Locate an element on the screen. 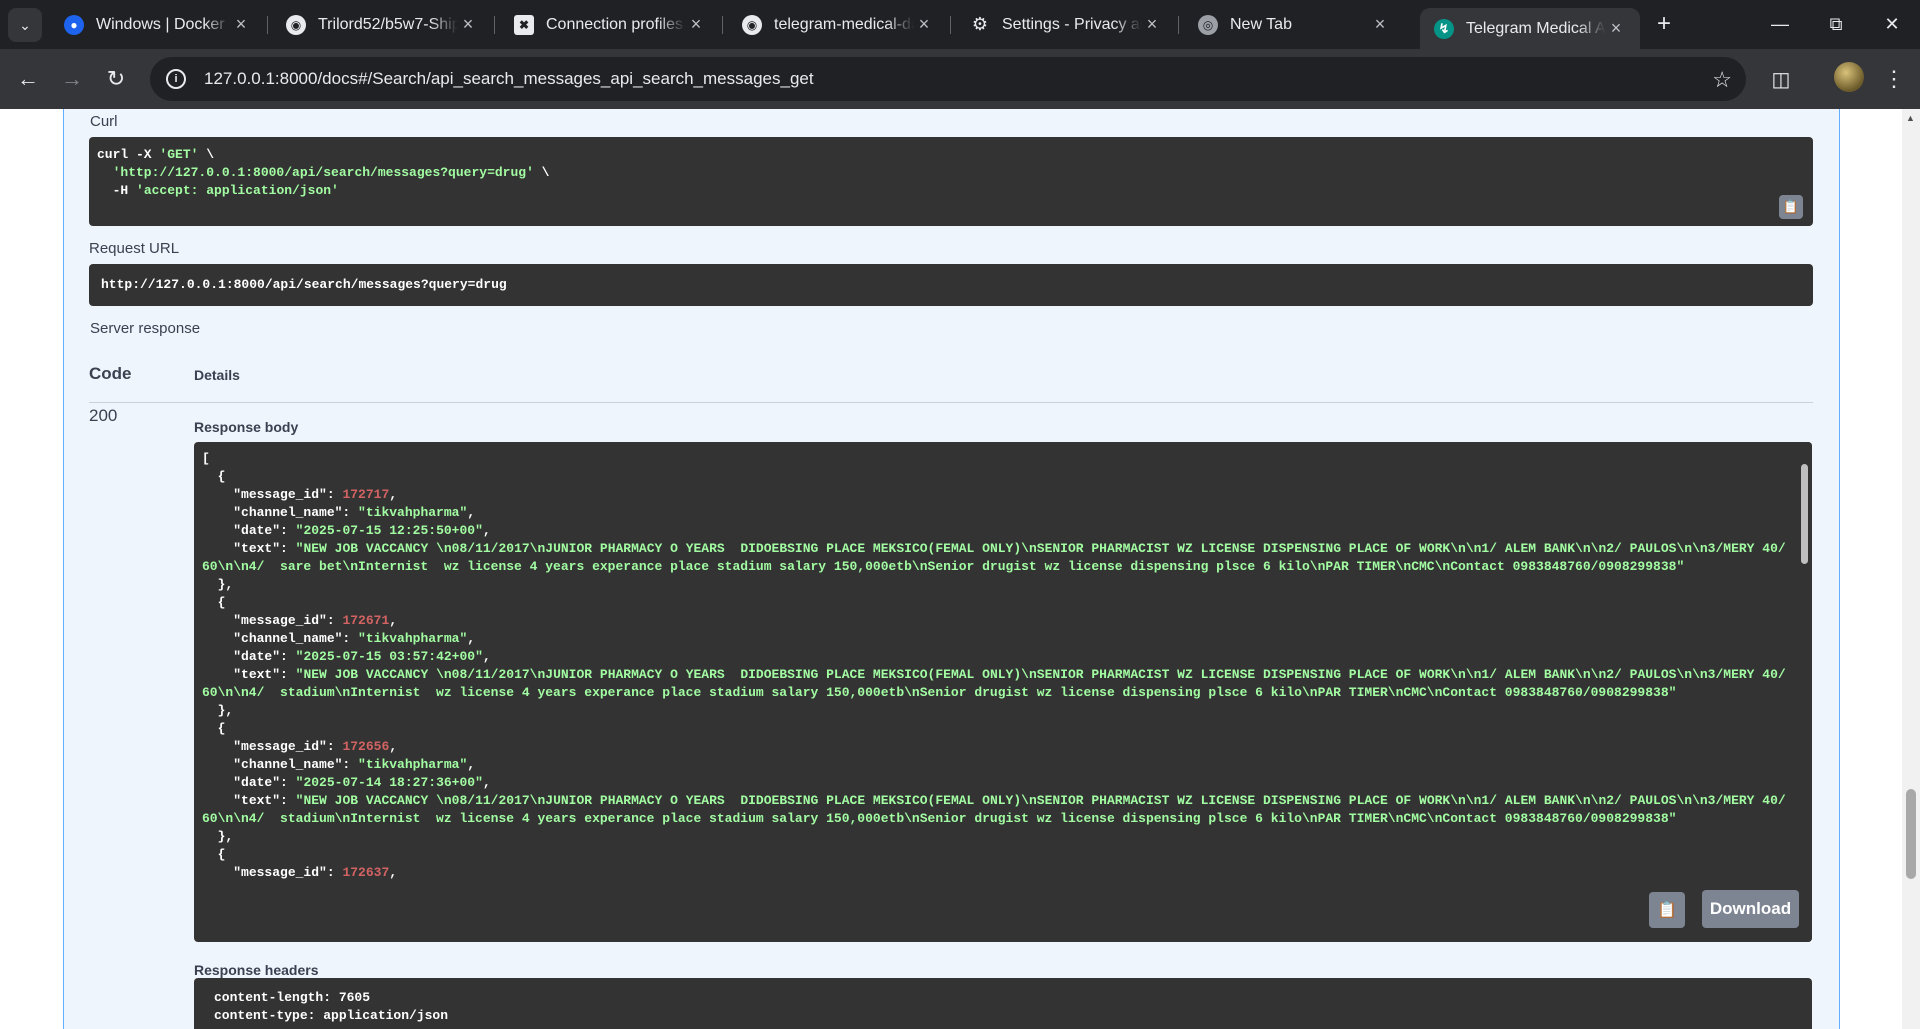 The width and height of the screenshot is (1920, 1029). server-response-label: Server response is located at coordinates (145, 328).